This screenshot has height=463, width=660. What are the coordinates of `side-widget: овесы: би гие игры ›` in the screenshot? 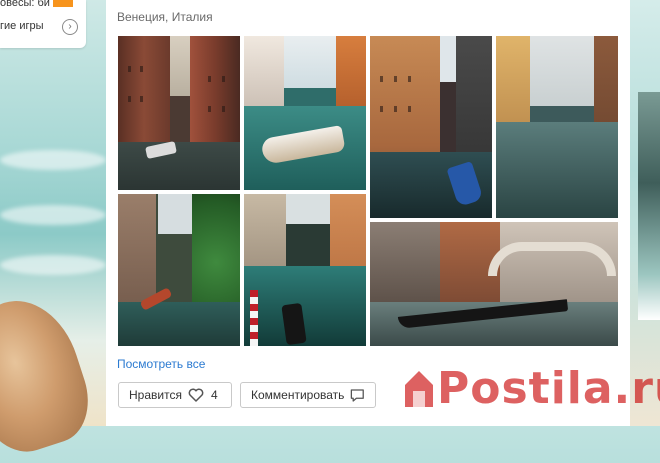 It's located at (43, 24).